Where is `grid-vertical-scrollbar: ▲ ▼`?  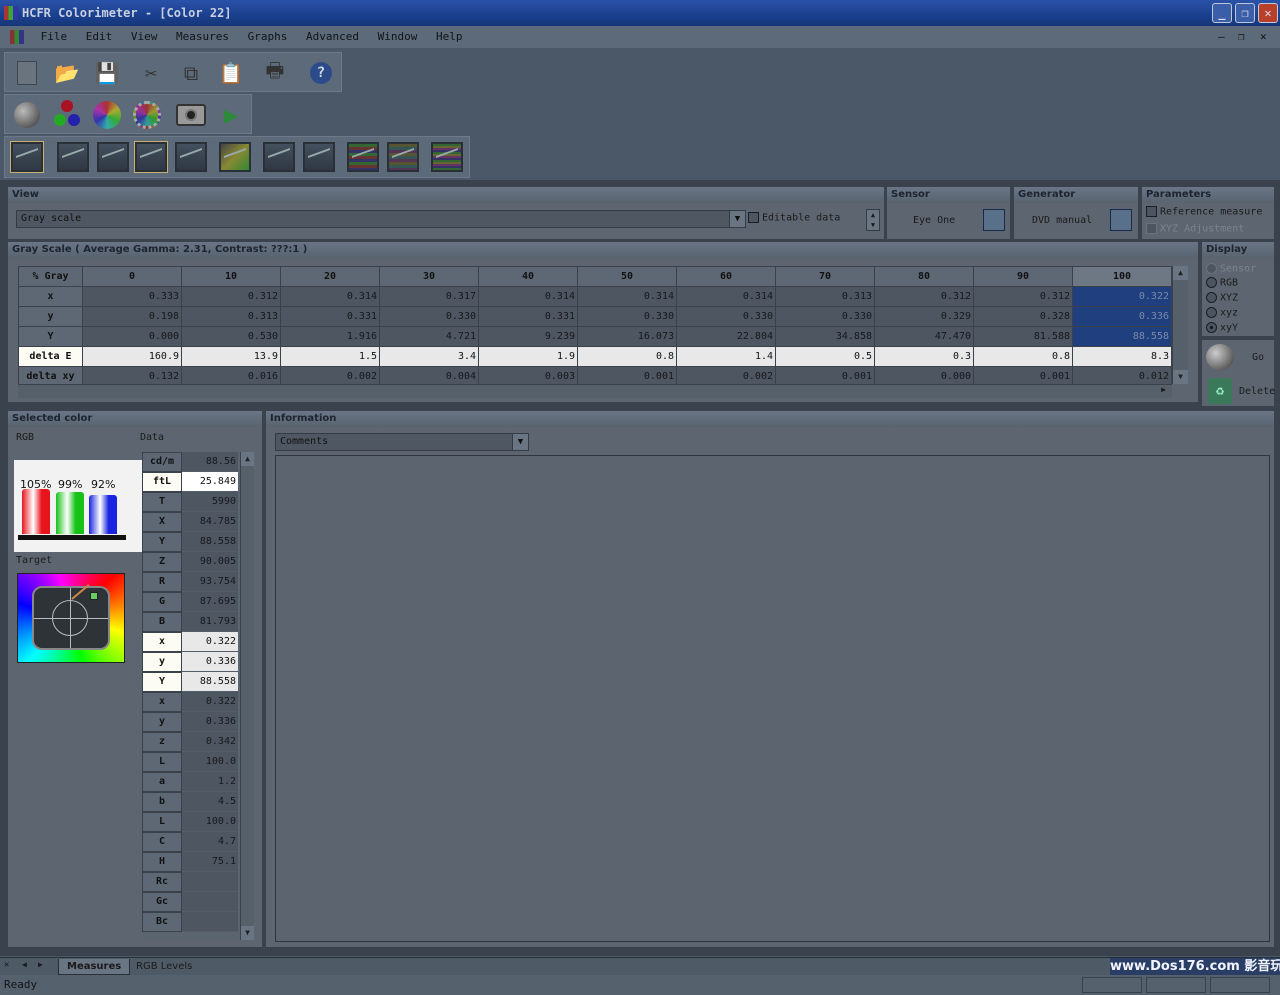
grid-vertical-scrollbar: ▲ ▼ is located at coordinates (1180, 325).